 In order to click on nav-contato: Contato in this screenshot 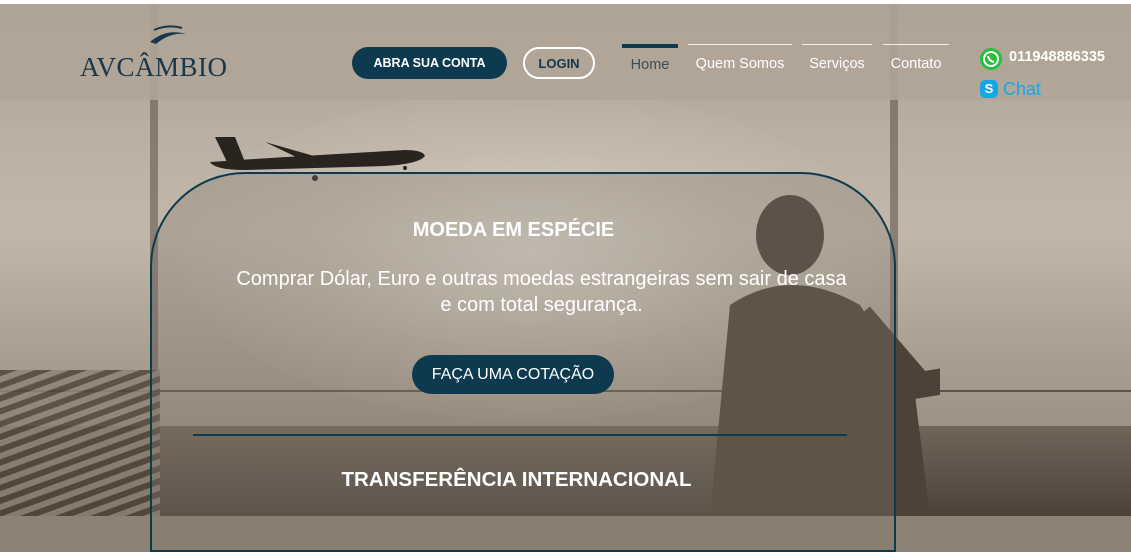, I will do `click(916, 63)`.